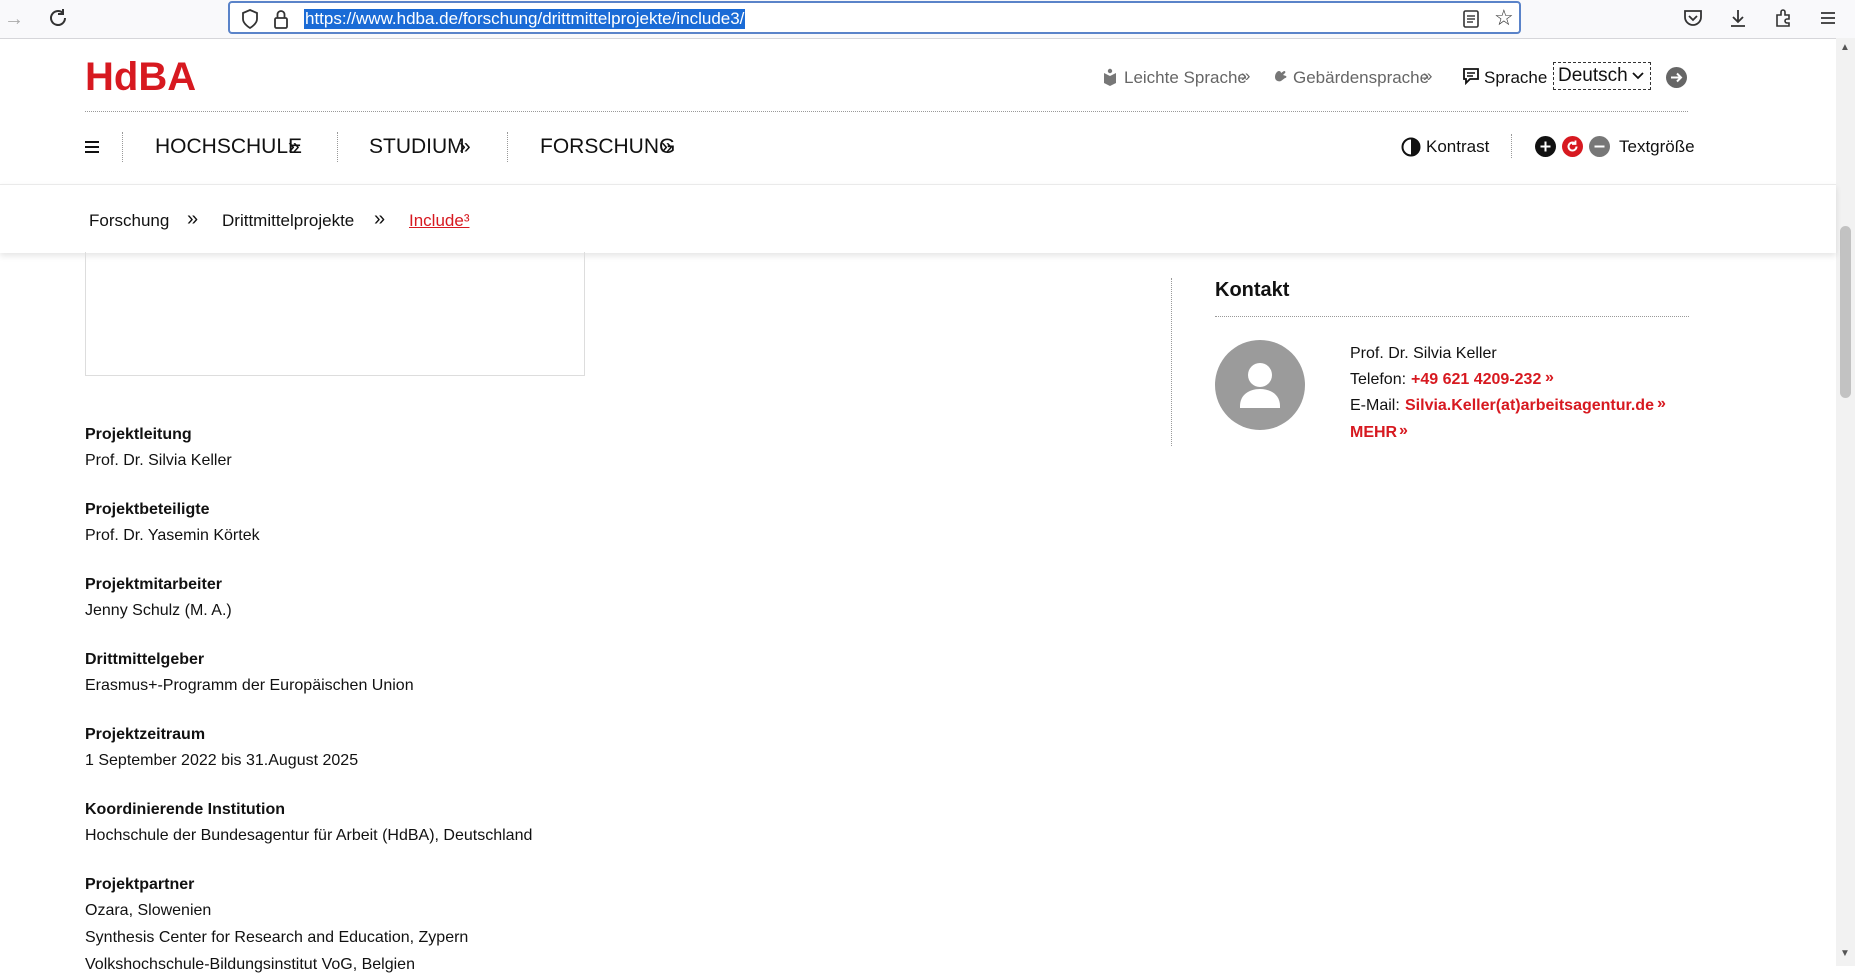 This screenshot has height=975, width=1855. I want to click on decrease-textsize-icon, so click(1599, 146).